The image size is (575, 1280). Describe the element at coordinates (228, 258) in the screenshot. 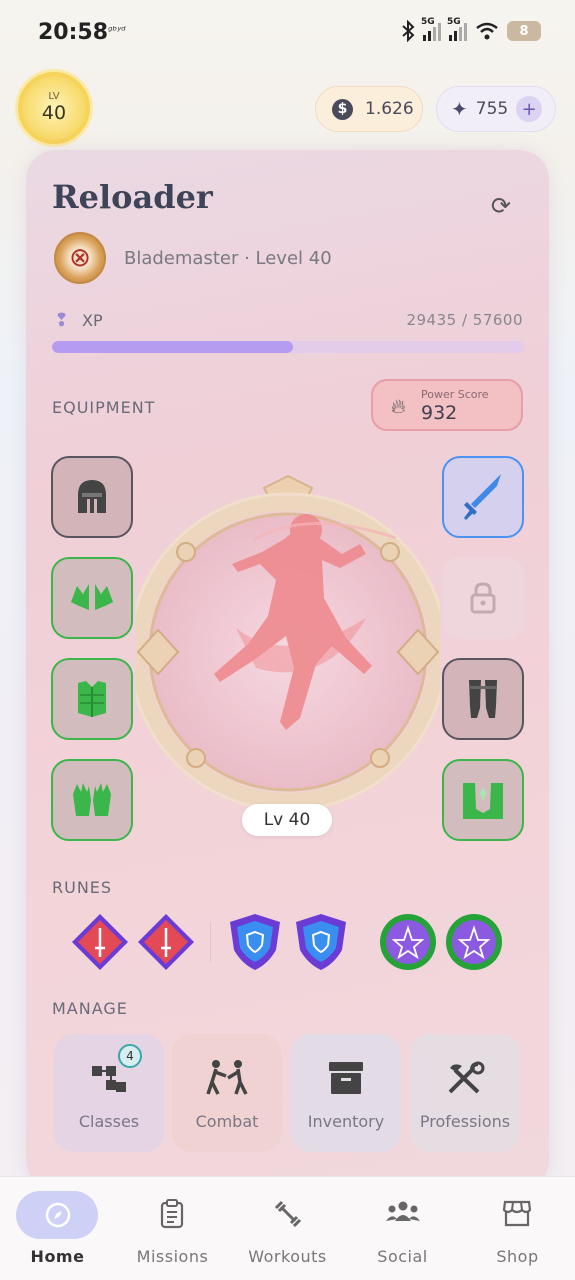

I see `class-and-level: Blademaster · Level 40` at that location.